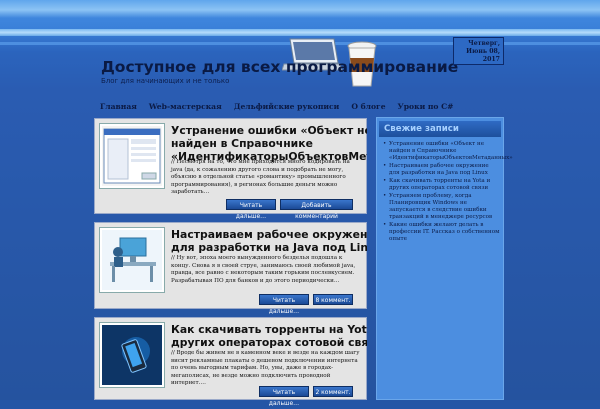  What do you see at coordinates (118, 108) in the screenshot?
I see `nav-item-home: Главная` at bounding box center [118, 108].